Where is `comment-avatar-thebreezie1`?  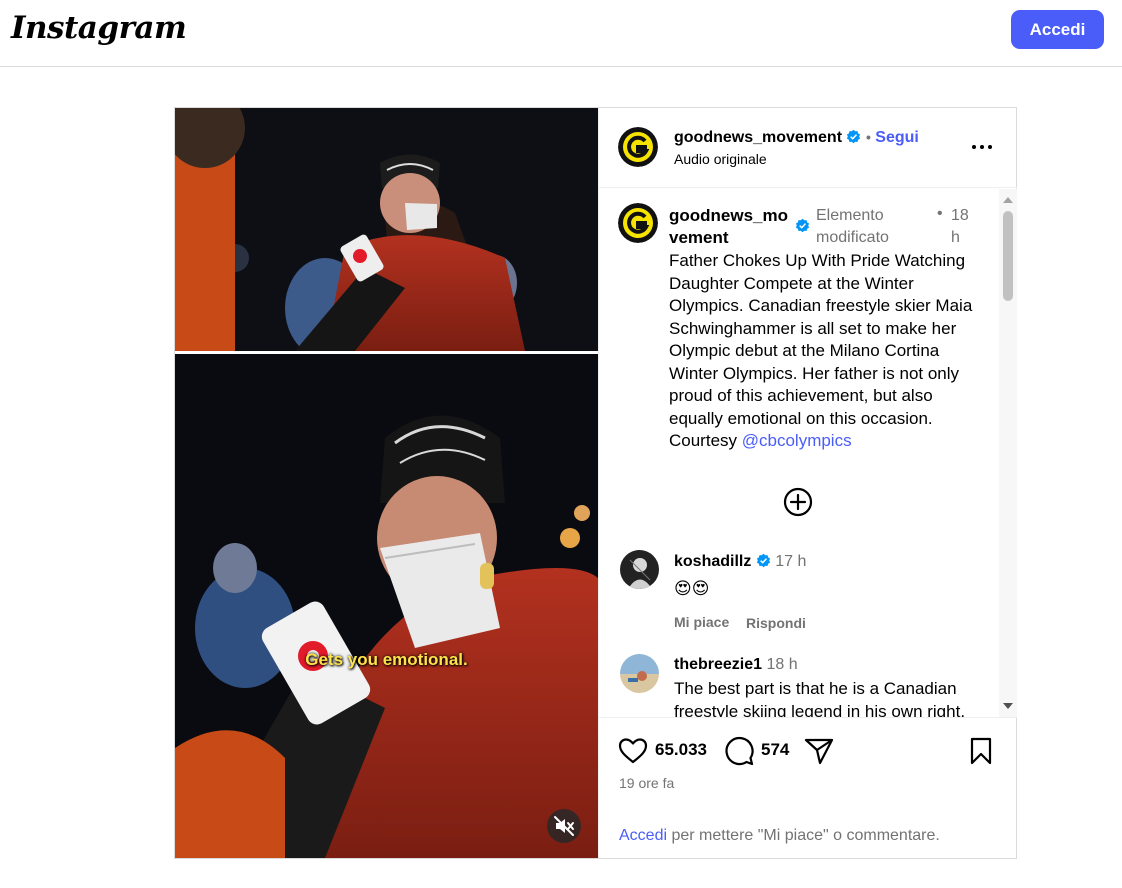 comment-avatar-thebreezie1 is located at coordinates (639, 673).